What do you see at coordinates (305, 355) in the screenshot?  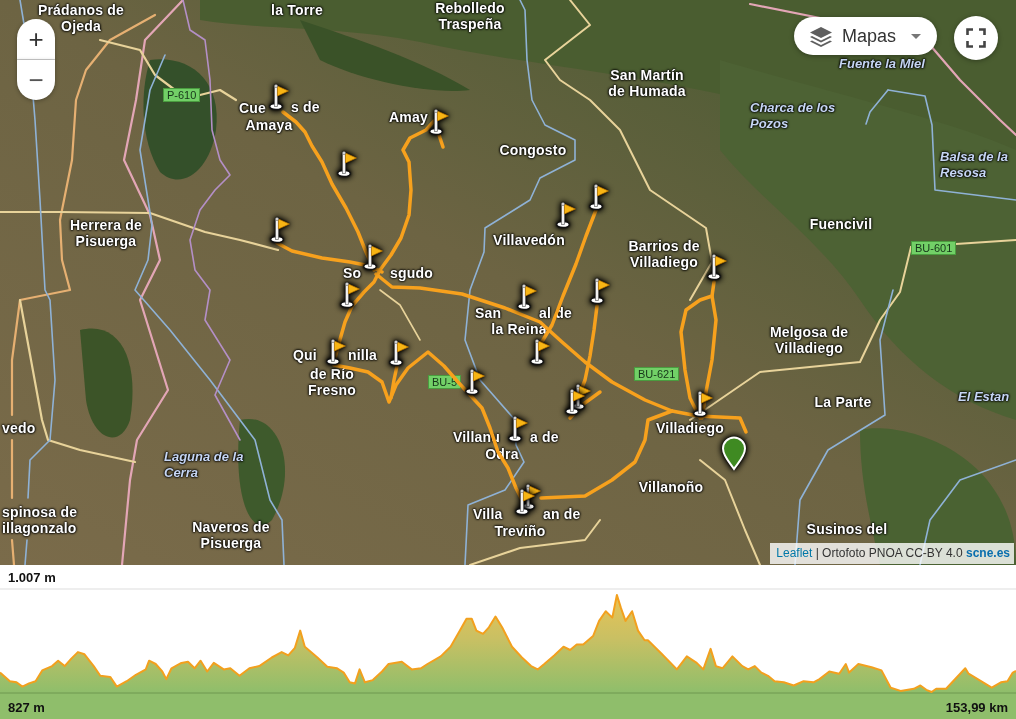 I see `place-label: Qui` at bounding box center [305, 355].